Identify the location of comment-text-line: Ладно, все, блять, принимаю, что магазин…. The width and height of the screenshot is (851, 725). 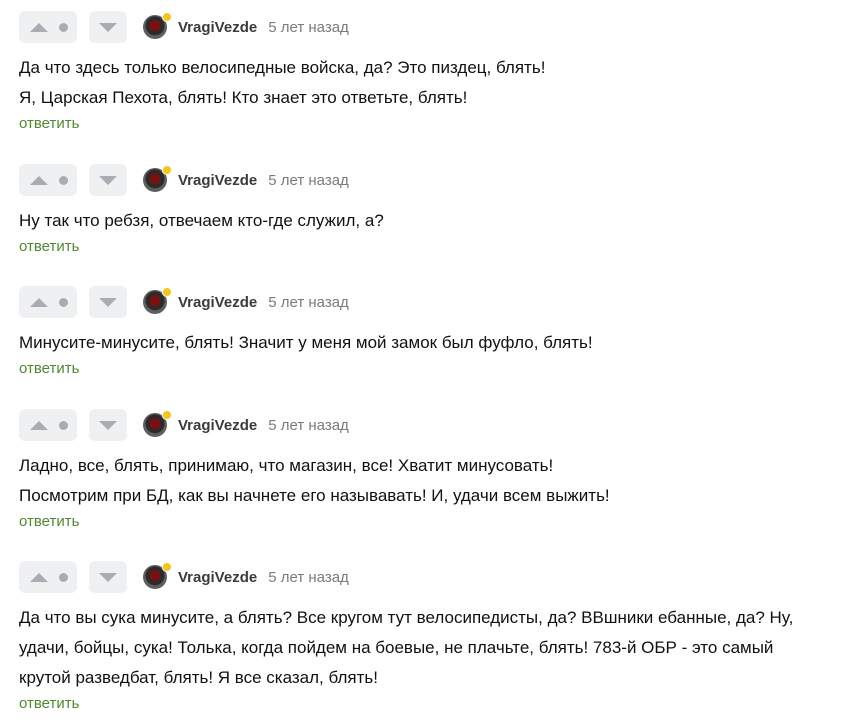
(286, 465).